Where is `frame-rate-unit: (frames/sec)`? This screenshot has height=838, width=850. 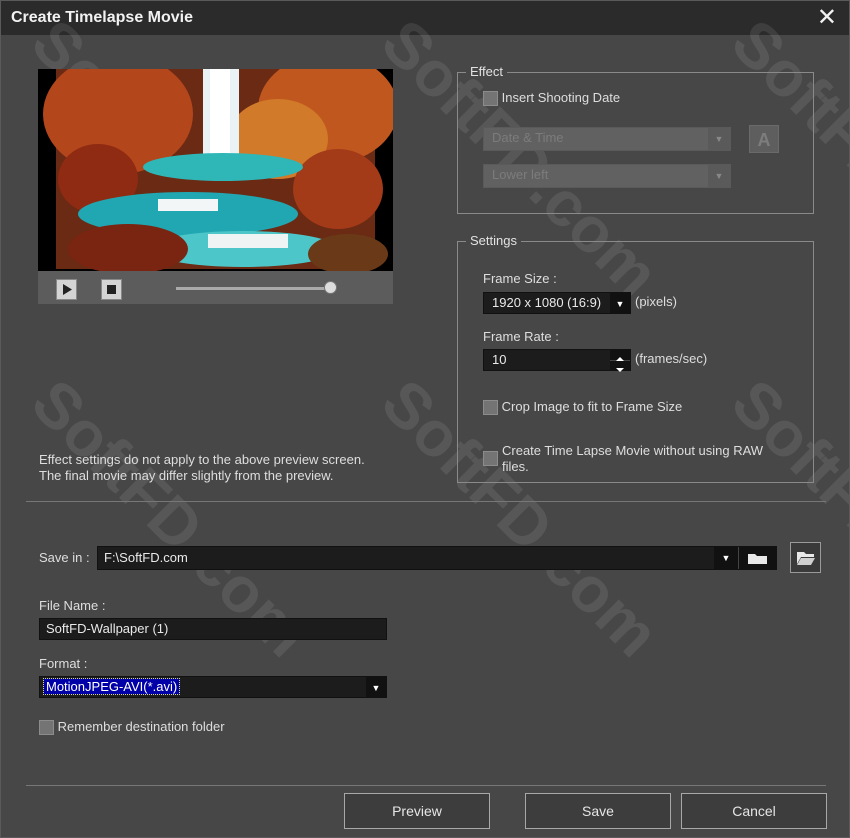
frame-rate-unit: (frames/sec) is located at coordinates (671, 358).